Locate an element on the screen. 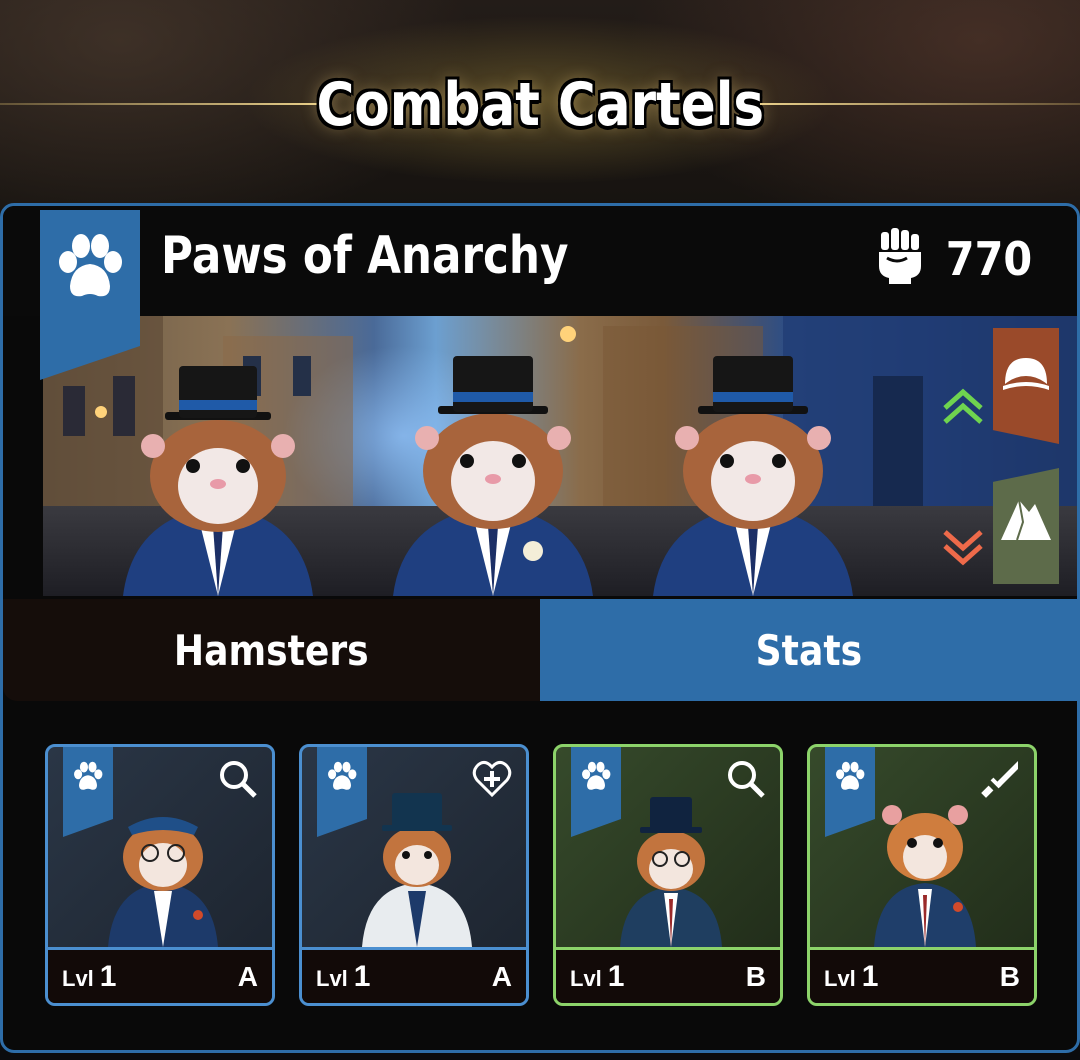 Image resolution: width=1080 pixels, height=1060 pixels. team-header: Paws of Anarchy 770 is located at coordinates (540, 261).